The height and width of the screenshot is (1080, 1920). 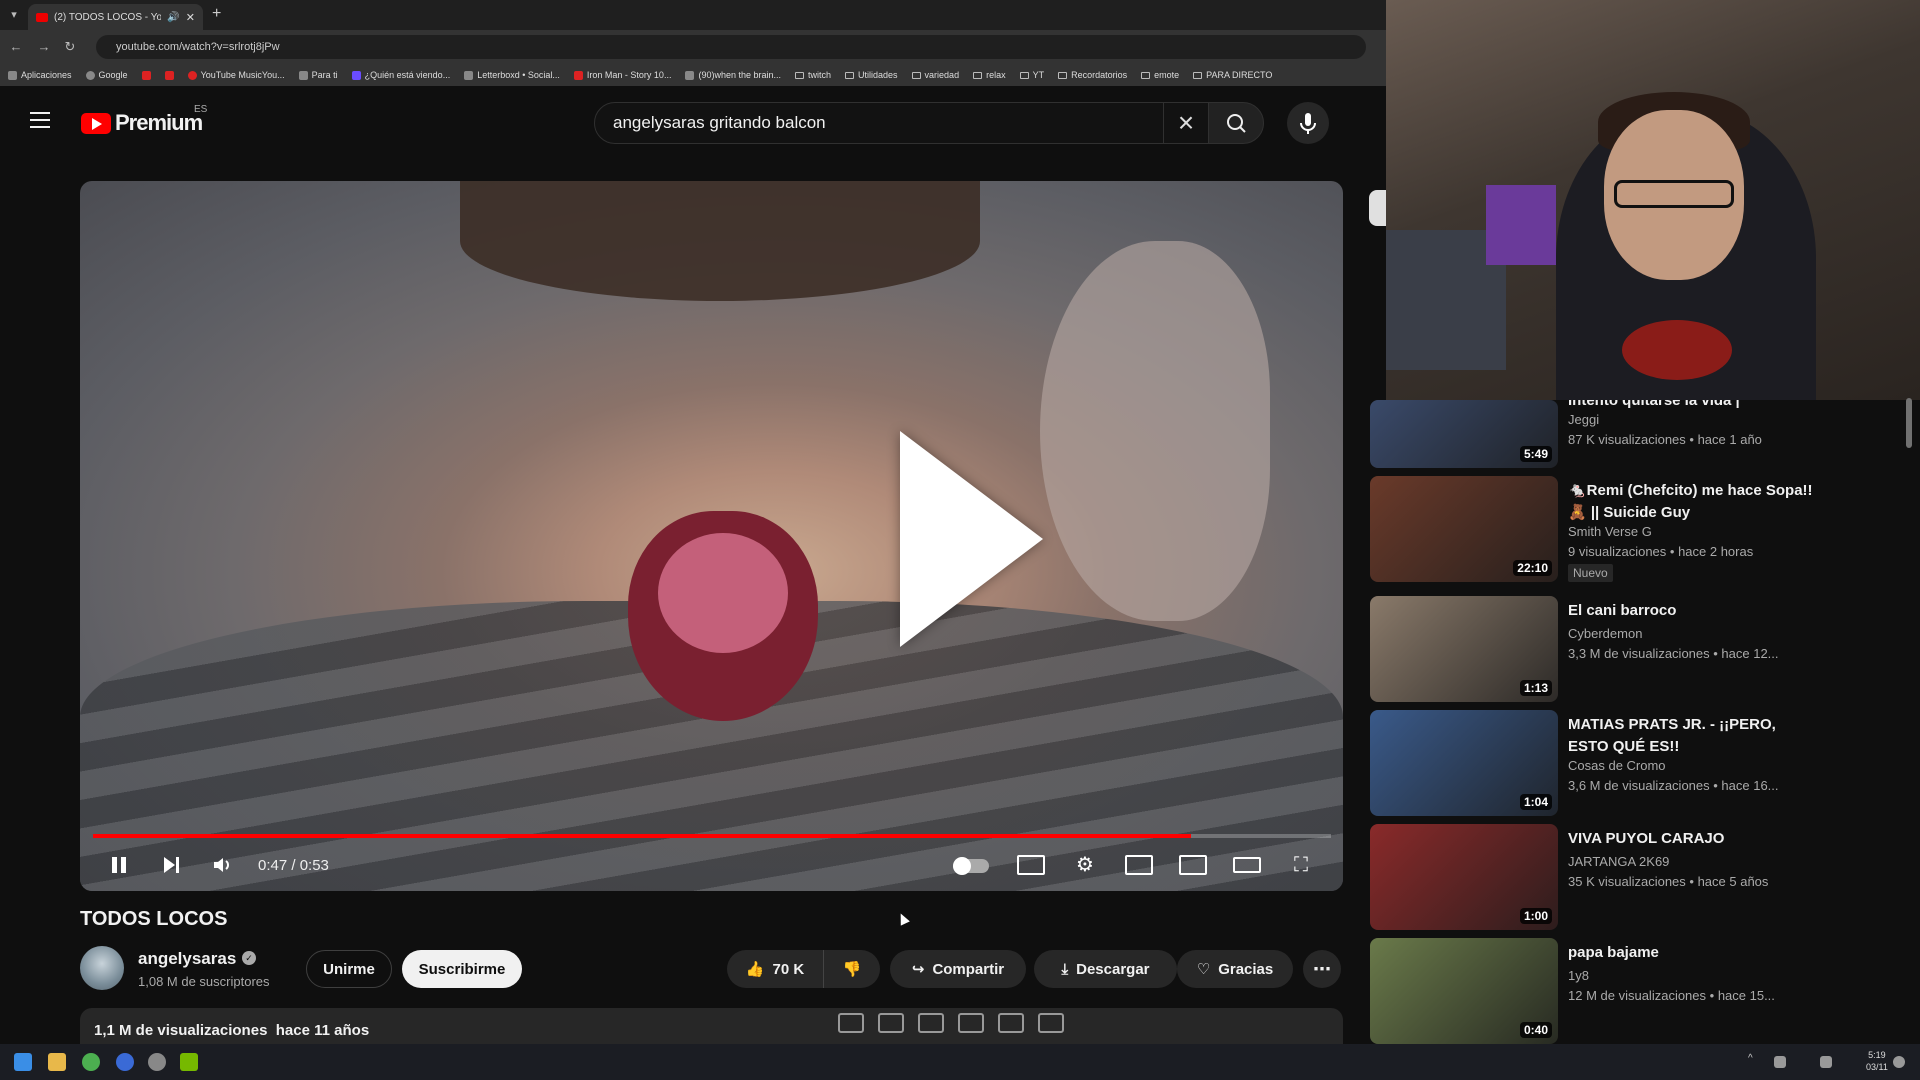 I want to click on browser-tab: (2) TODOS LOCOS - YouTube 🔊 ✕, so click(x=115, y=17).